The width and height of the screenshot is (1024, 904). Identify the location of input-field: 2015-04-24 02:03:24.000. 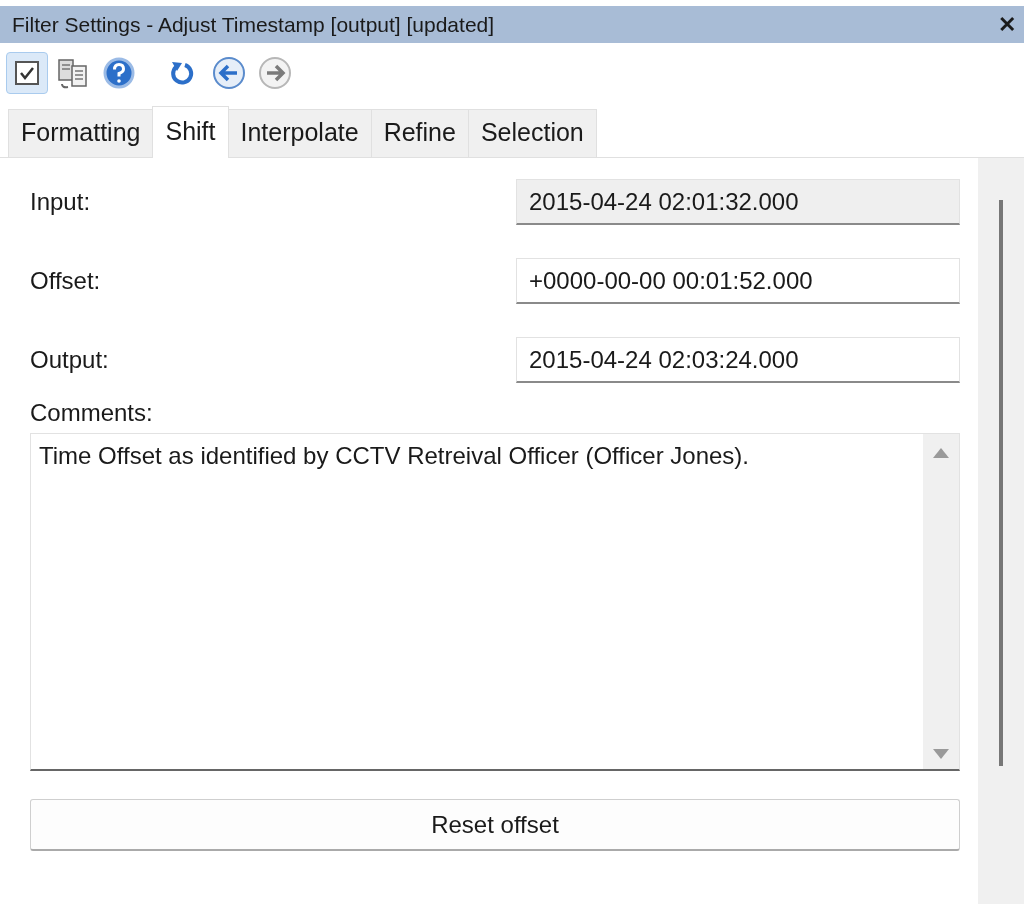
(738, 360).